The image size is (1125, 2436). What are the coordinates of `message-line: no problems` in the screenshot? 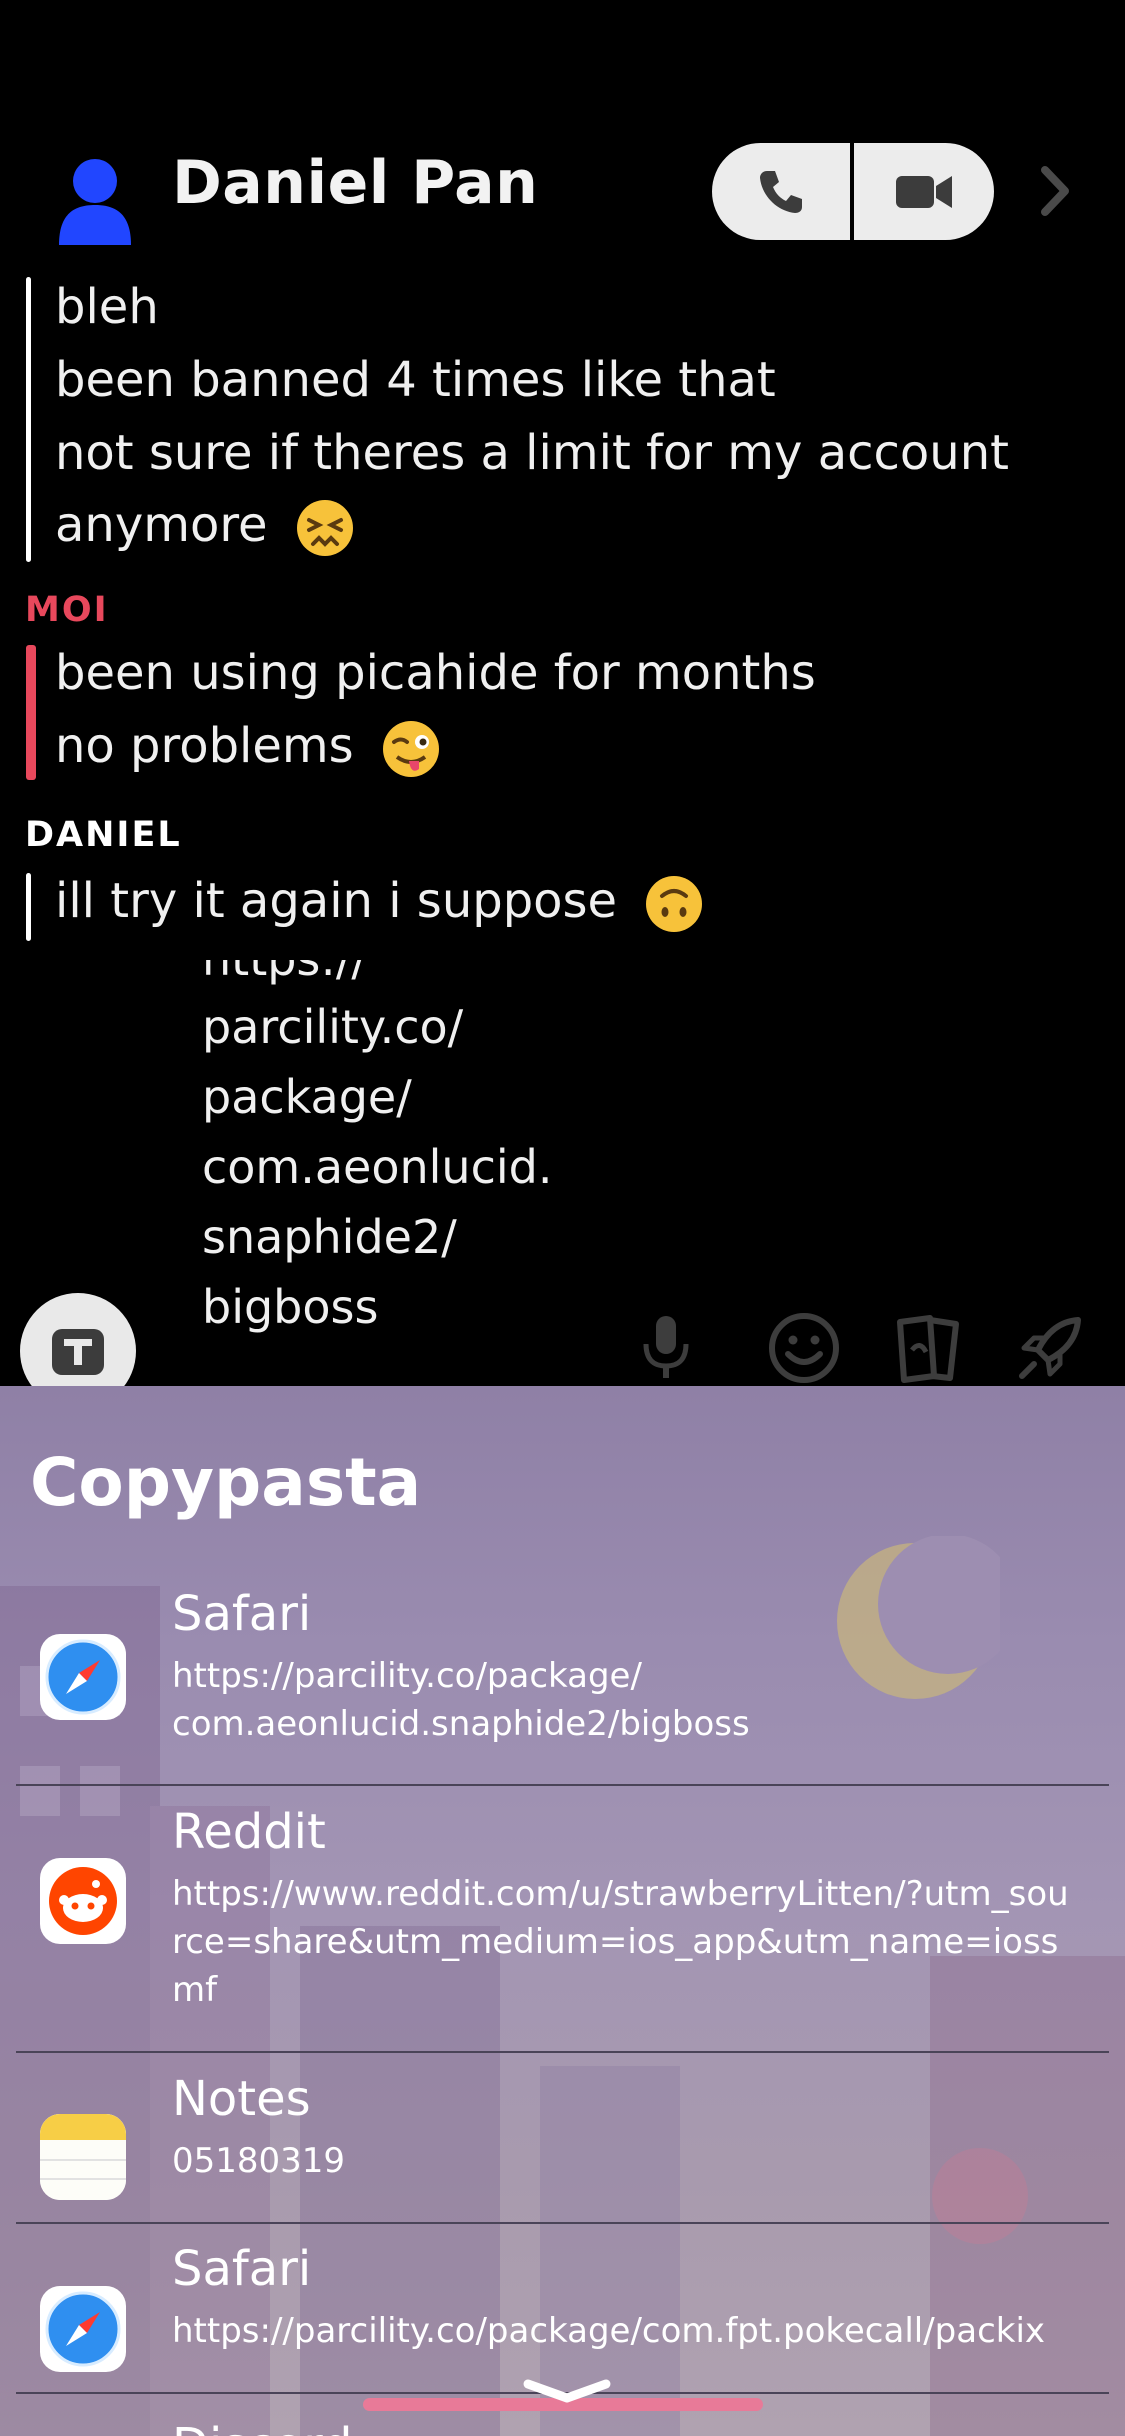 It's located at (248, 748).